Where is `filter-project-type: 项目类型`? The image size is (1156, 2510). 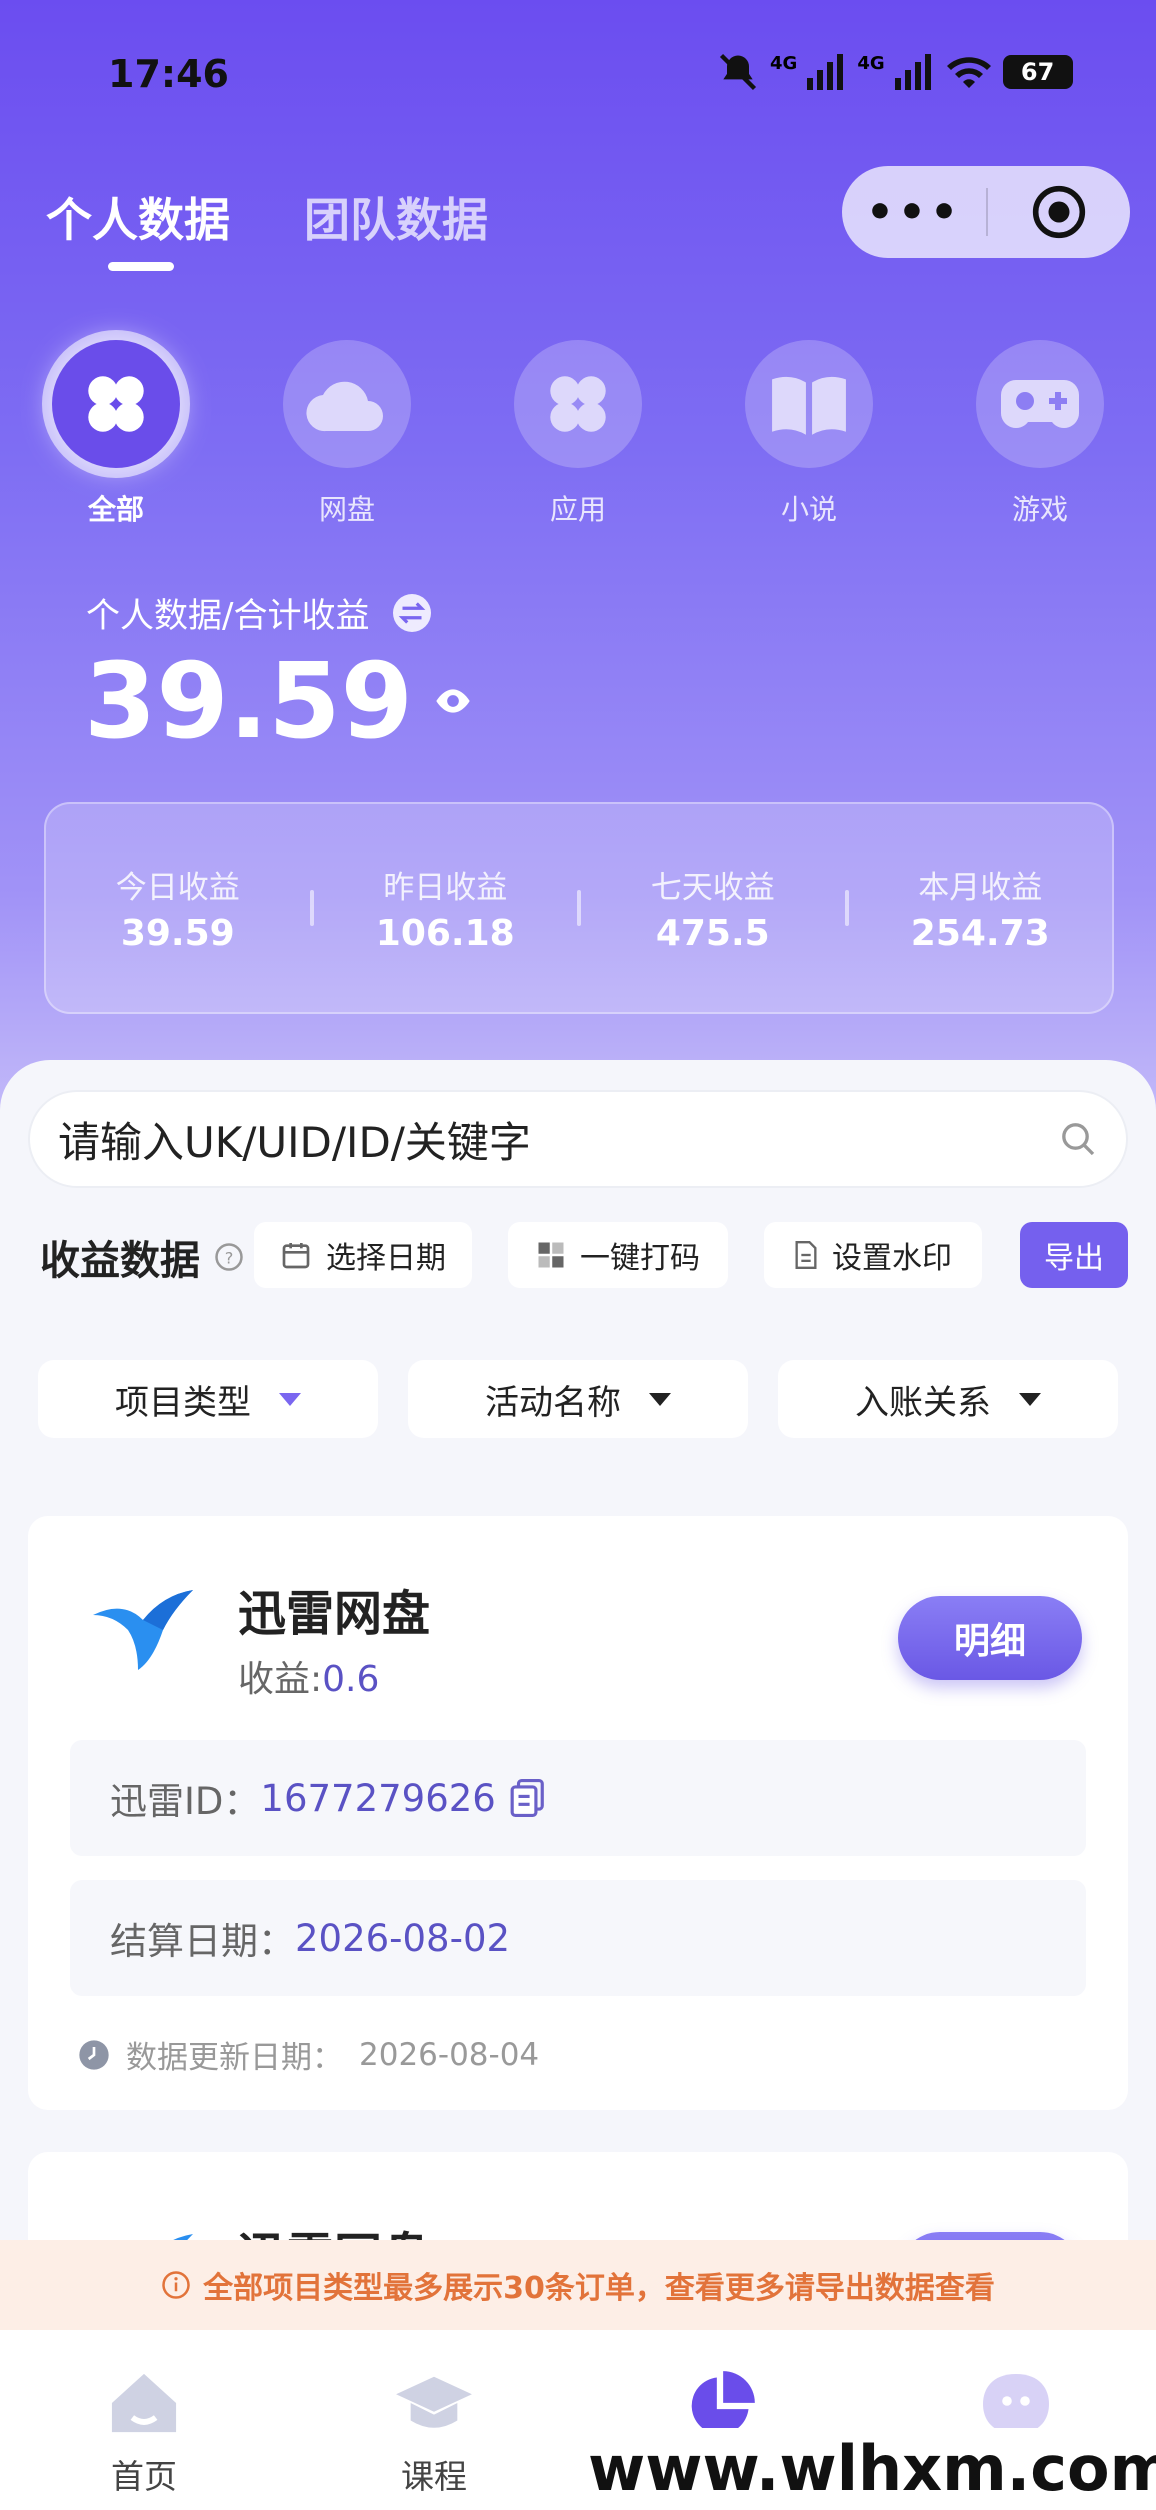 filter-project-type: 项目类型 is located at coordinates (208, 1399).